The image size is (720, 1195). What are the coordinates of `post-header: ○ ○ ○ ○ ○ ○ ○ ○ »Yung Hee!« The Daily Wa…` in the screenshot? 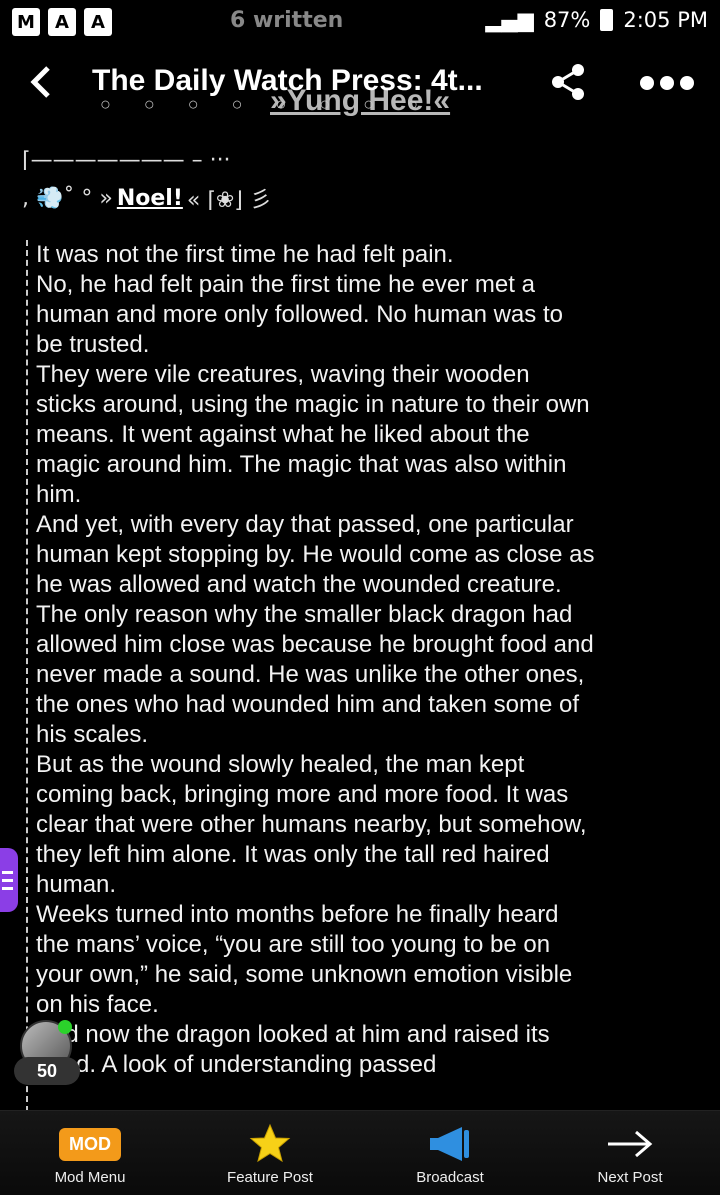 It's located at (360, 83).